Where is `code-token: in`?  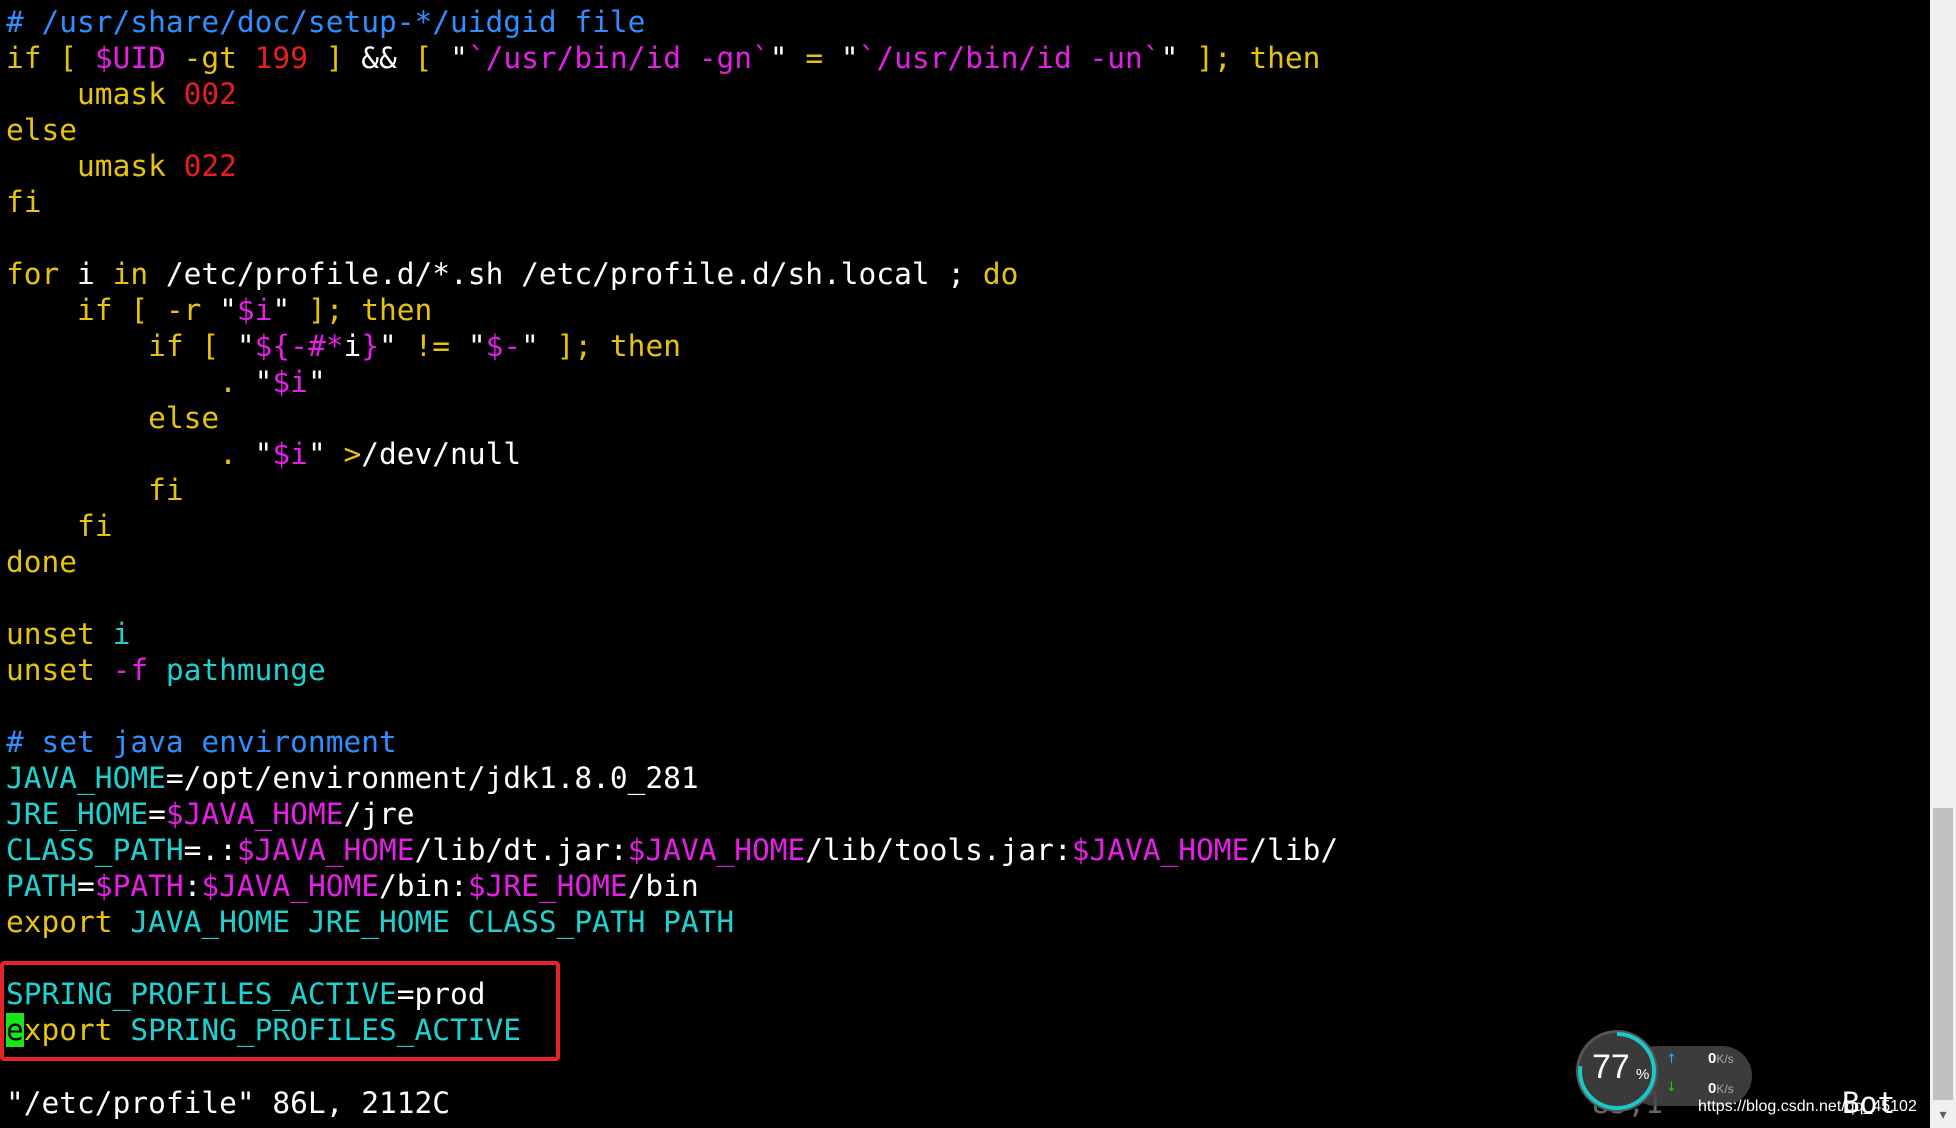
code-token: in is located at coordinates (130, 274).